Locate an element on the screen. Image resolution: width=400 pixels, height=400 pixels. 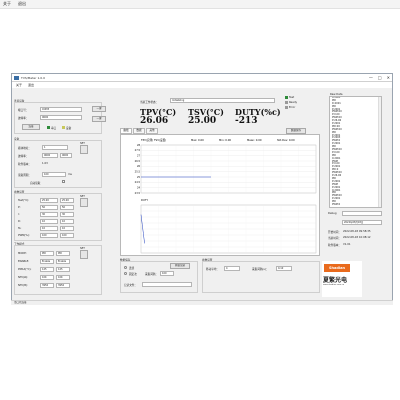
param-label: I: is located at coordinates (19, 214).